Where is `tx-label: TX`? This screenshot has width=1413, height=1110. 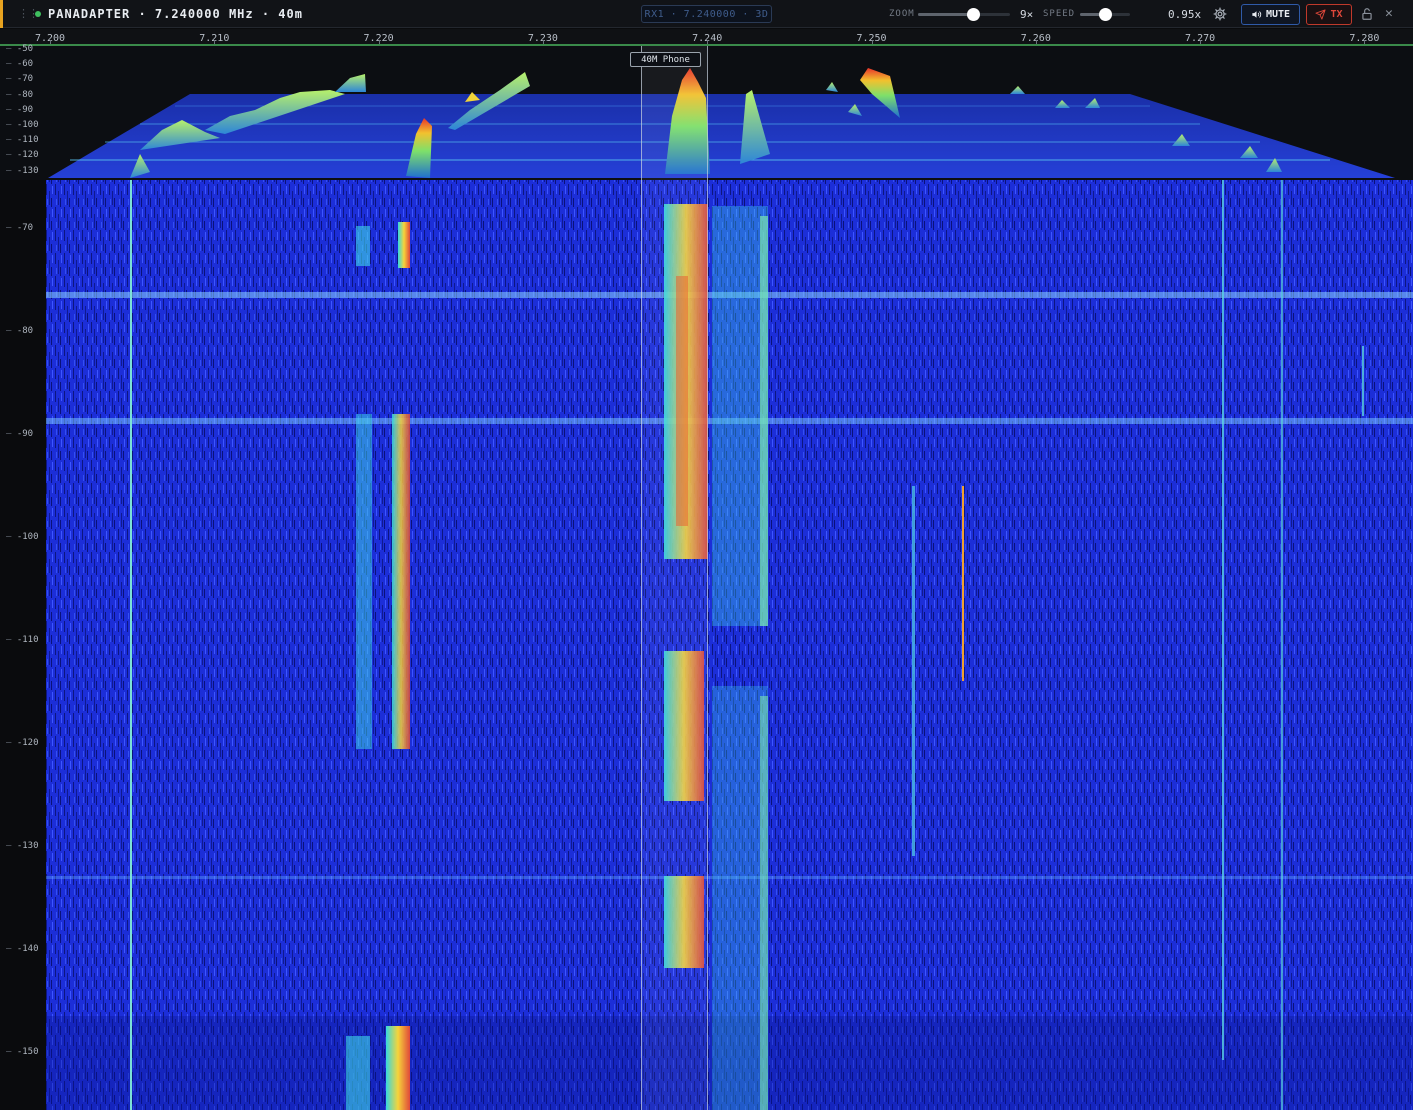 tx-label: TX is located at coordinates (1336, 14).